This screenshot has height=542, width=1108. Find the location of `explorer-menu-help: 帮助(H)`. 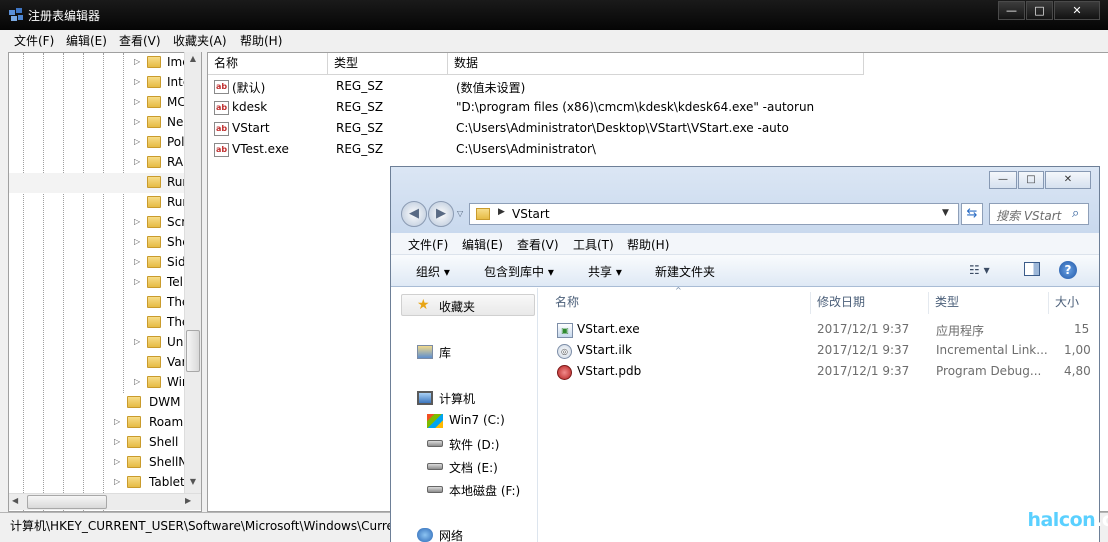

explorer-menu-help: 帮助(H) is located at coordinates (648, 244).